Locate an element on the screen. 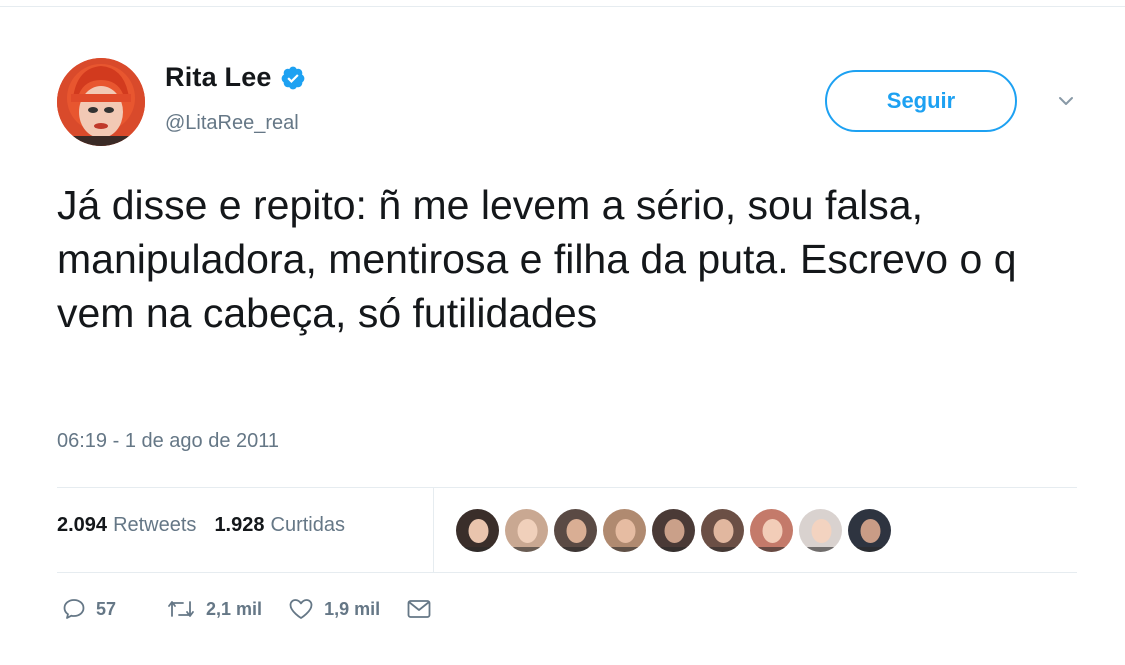 This screenshot has width=1125, height=665. top-divider is located at coordinates (562, 6).